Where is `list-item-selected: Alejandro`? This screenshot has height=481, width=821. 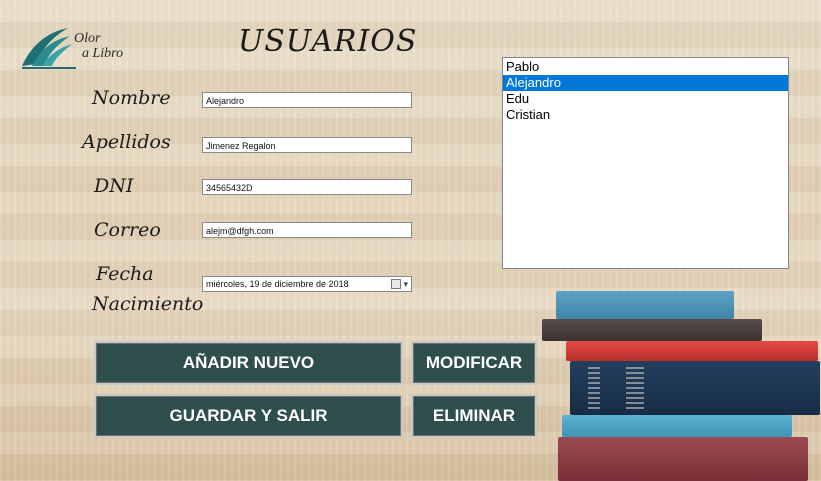 list-item-selected: Alejandro is located at coordinates (645, 83).